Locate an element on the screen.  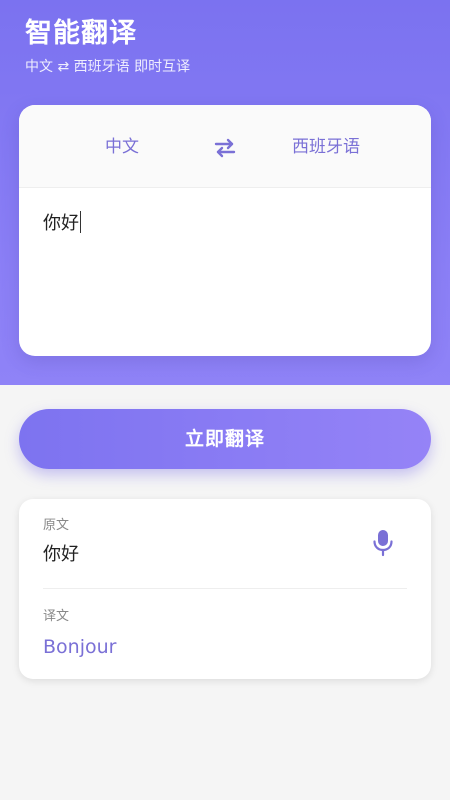
translation-label: 译文 is located at coordinates (56, 616).